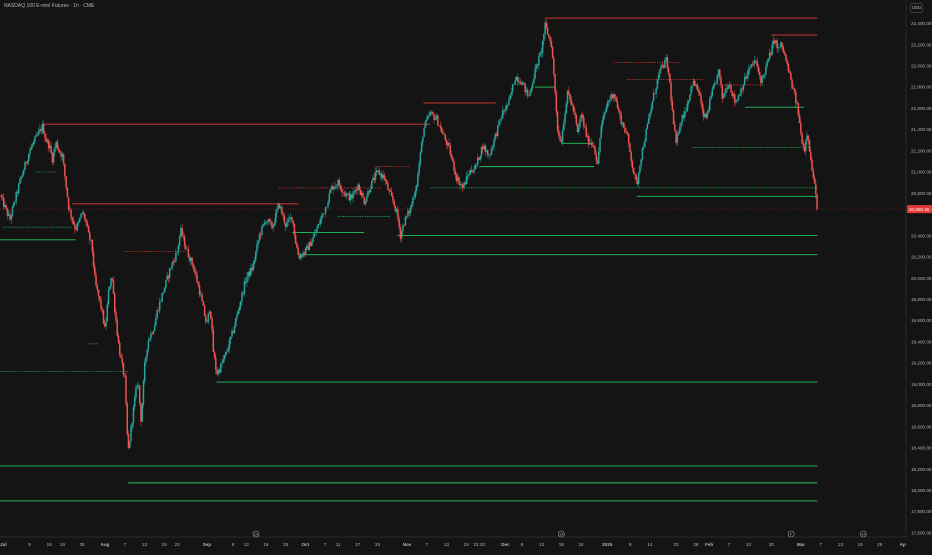 This screenshot has height=555, width=932. Describe the element at coordinates (880, 544) in the screenshot. I see `time-tick-label: 25` at that location.